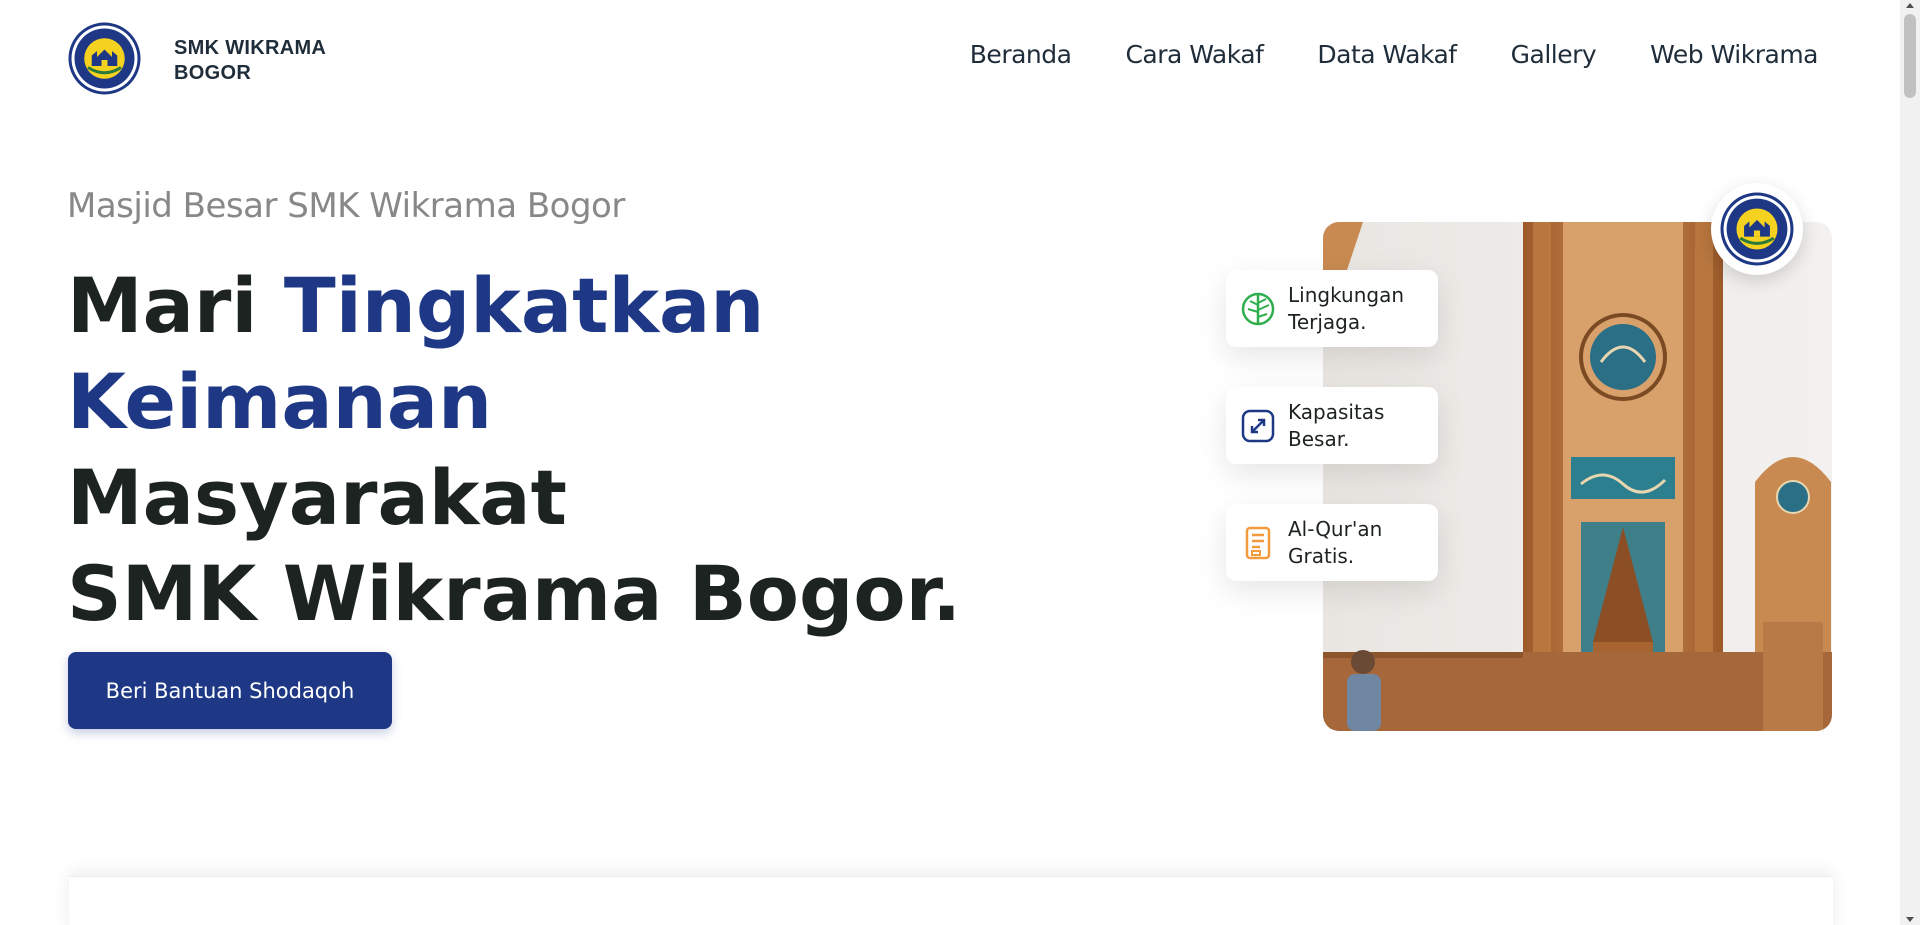 The width and height of the screenshot is (1920, 925). I want to click on leaf-icon, so click(1258, 309).